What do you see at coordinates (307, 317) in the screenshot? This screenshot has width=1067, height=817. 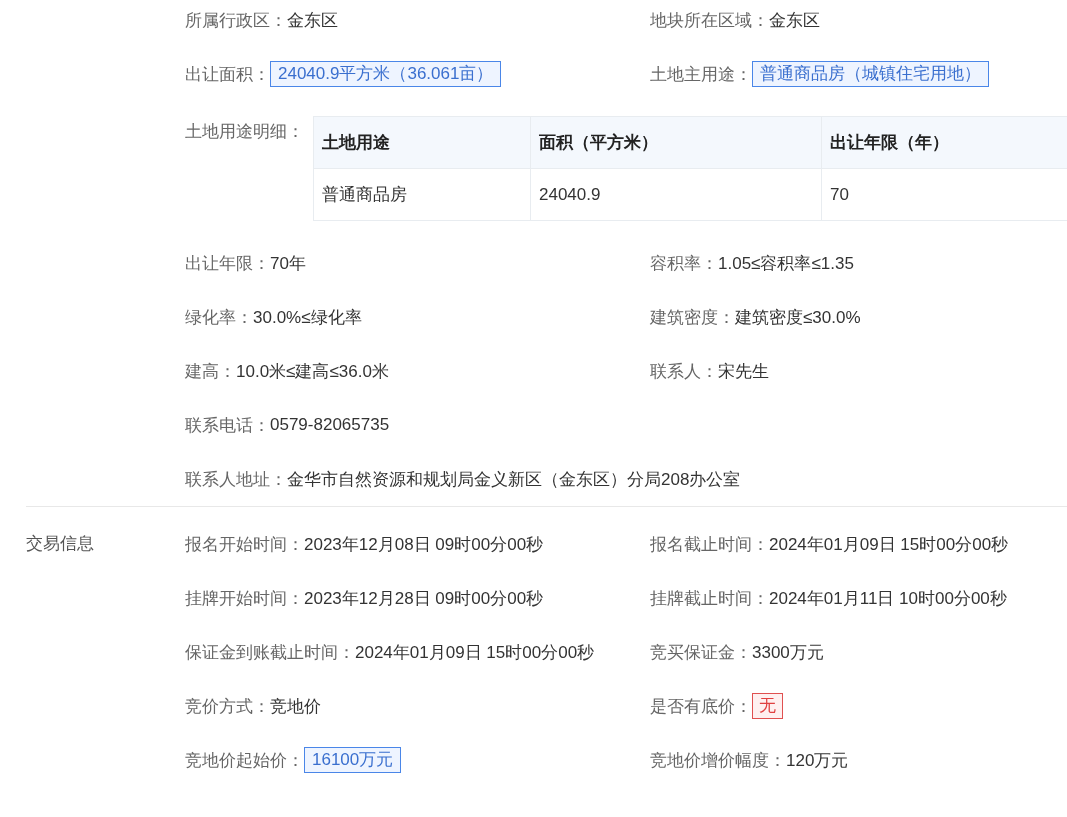 I see `field-value: 30.0%≤绿化率` at bounding box center [307, 317].